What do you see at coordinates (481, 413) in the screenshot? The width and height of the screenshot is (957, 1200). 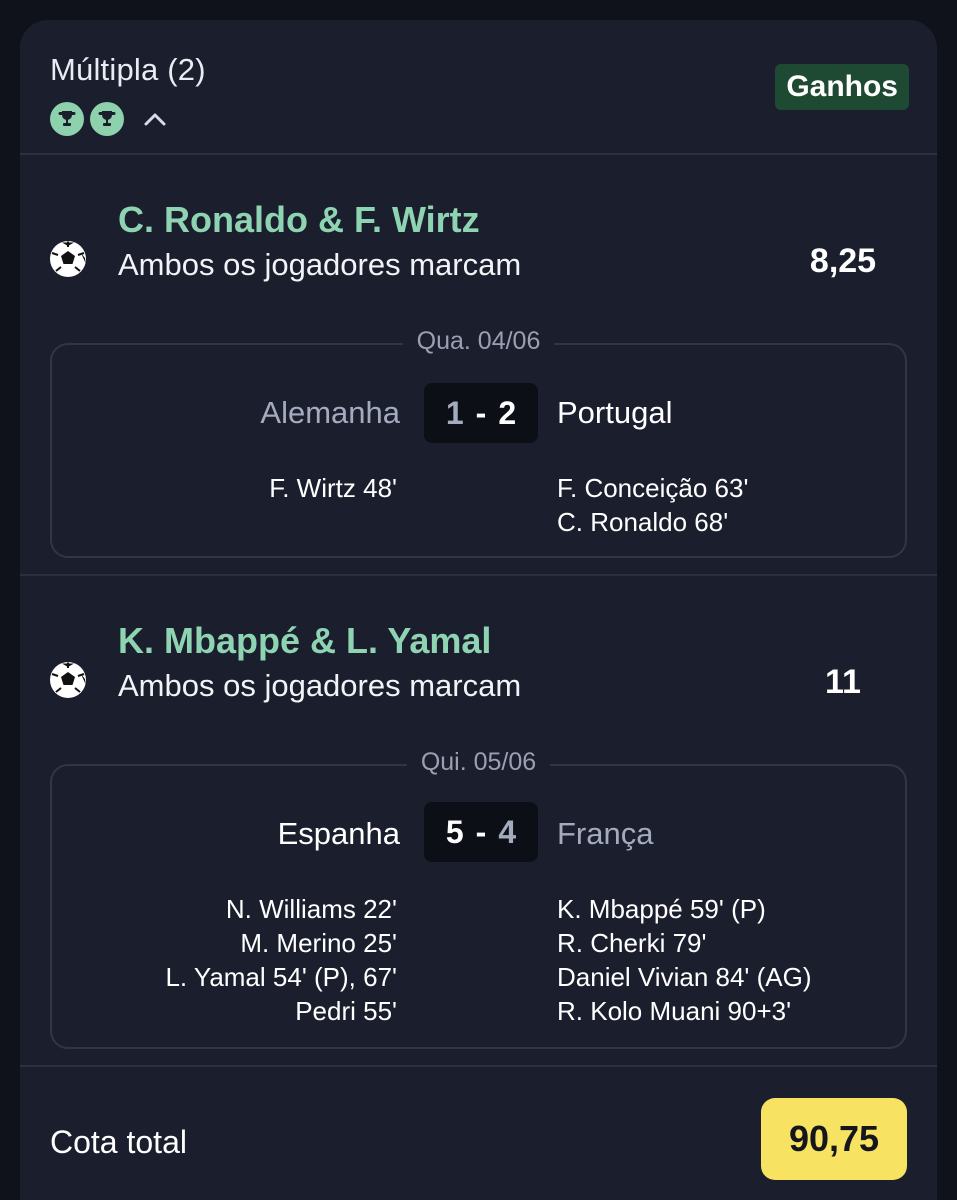 I see `score-box: 1 - 2` at bounding box center [481, 413].